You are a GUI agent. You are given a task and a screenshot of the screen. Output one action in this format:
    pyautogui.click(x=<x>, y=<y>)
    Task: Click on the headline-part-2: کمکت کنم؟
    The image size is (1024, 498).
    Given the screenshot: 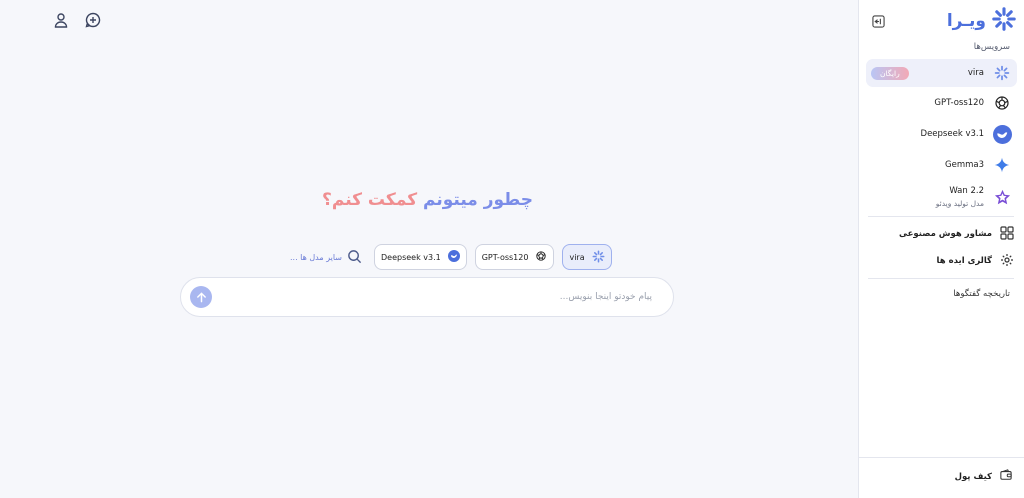 What is the action you would take?
    pyautogui.click(x=370, y=200)
    